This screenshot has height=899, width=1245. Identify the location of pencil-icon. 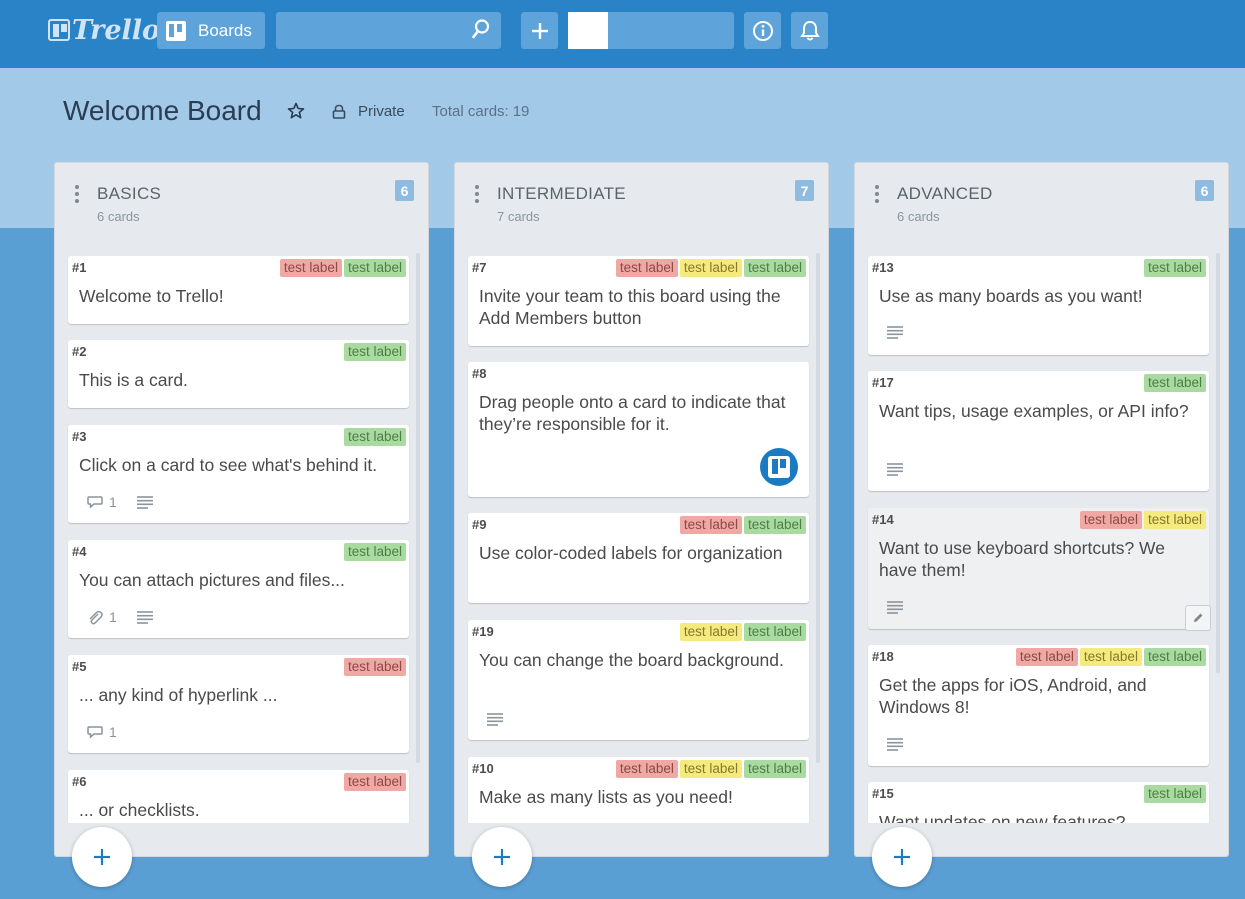
(1198, 617).